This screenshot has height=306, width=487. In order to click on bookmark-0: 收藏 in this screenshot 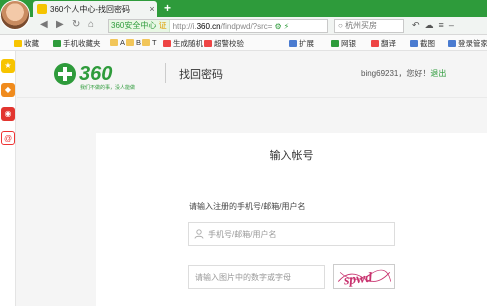, I will do `click(26, 43)`.